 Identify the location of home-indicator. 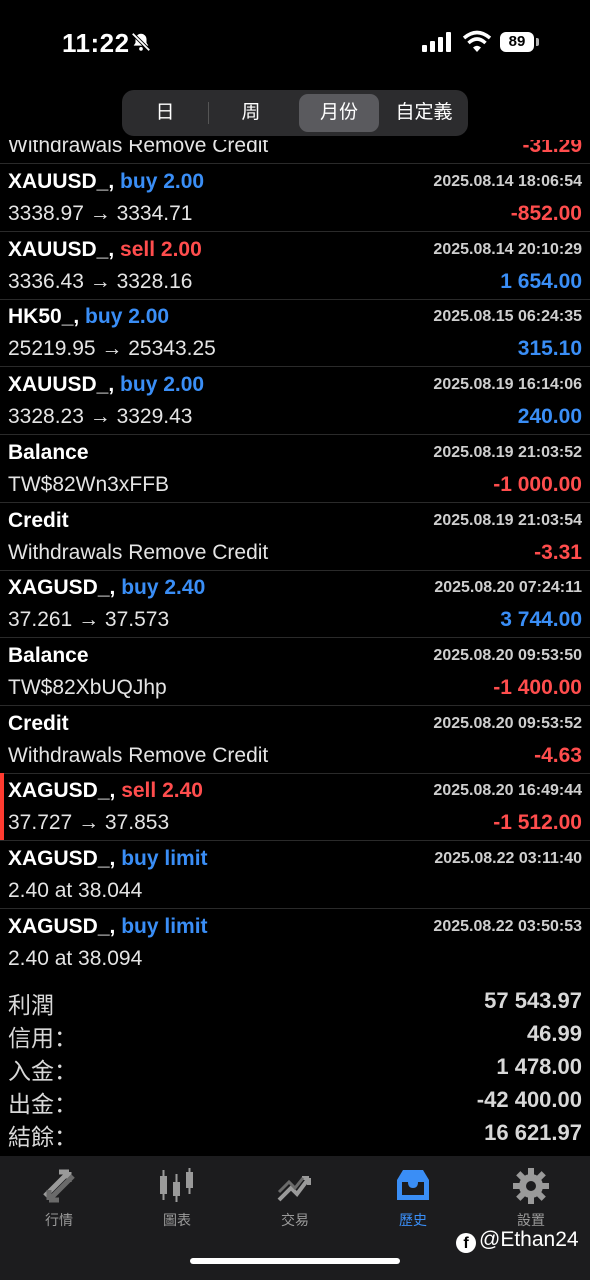
(295, 1261).